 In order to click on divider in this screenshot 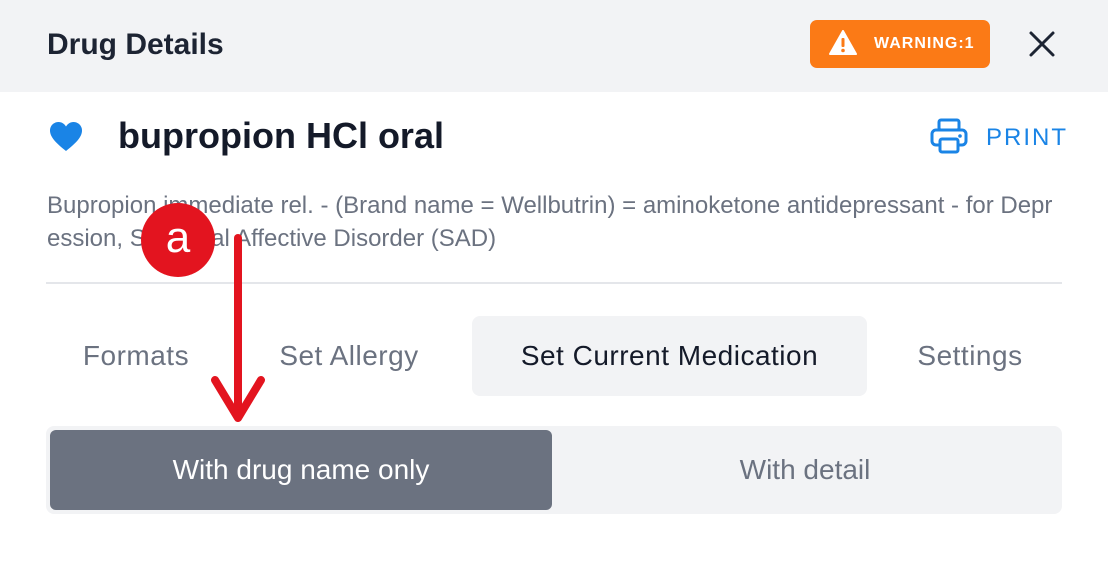, I will do `click(554, 283)`.